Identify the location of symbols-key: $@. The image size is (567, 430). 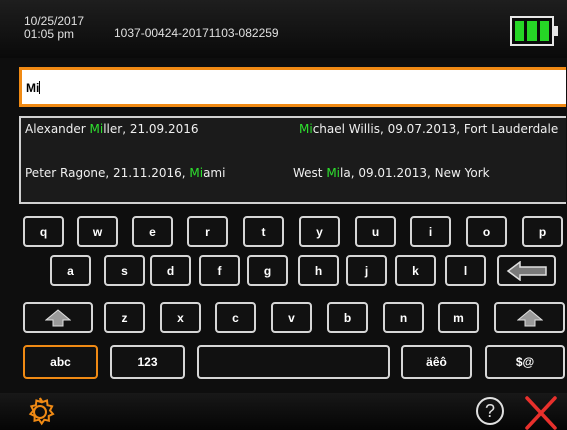
(525, 362).